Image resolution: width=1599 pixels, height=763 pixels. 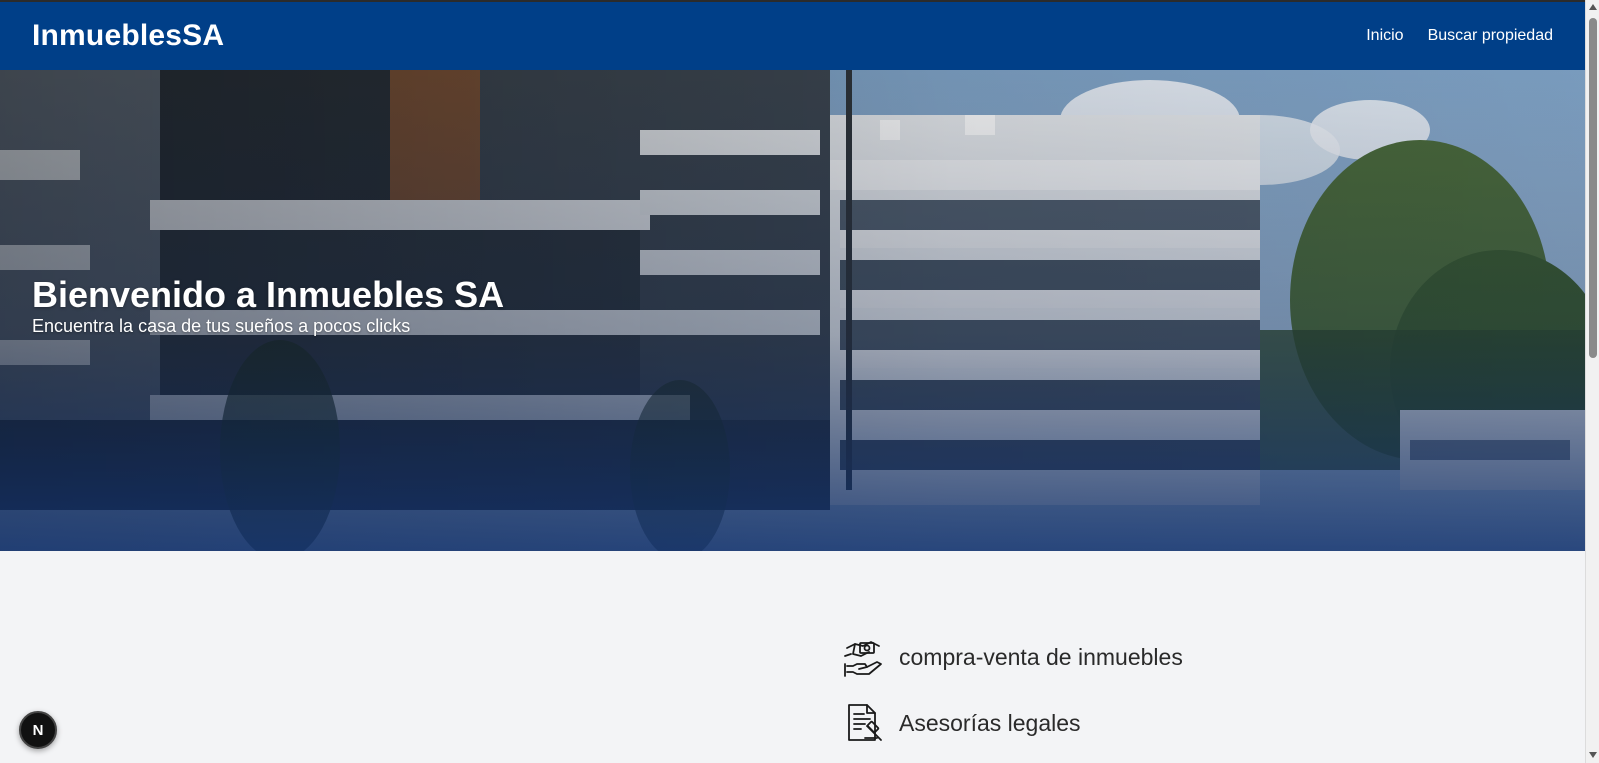 I want to click on nav-links: Inicio Buscar propiedad, so click(x=1459, y=36).